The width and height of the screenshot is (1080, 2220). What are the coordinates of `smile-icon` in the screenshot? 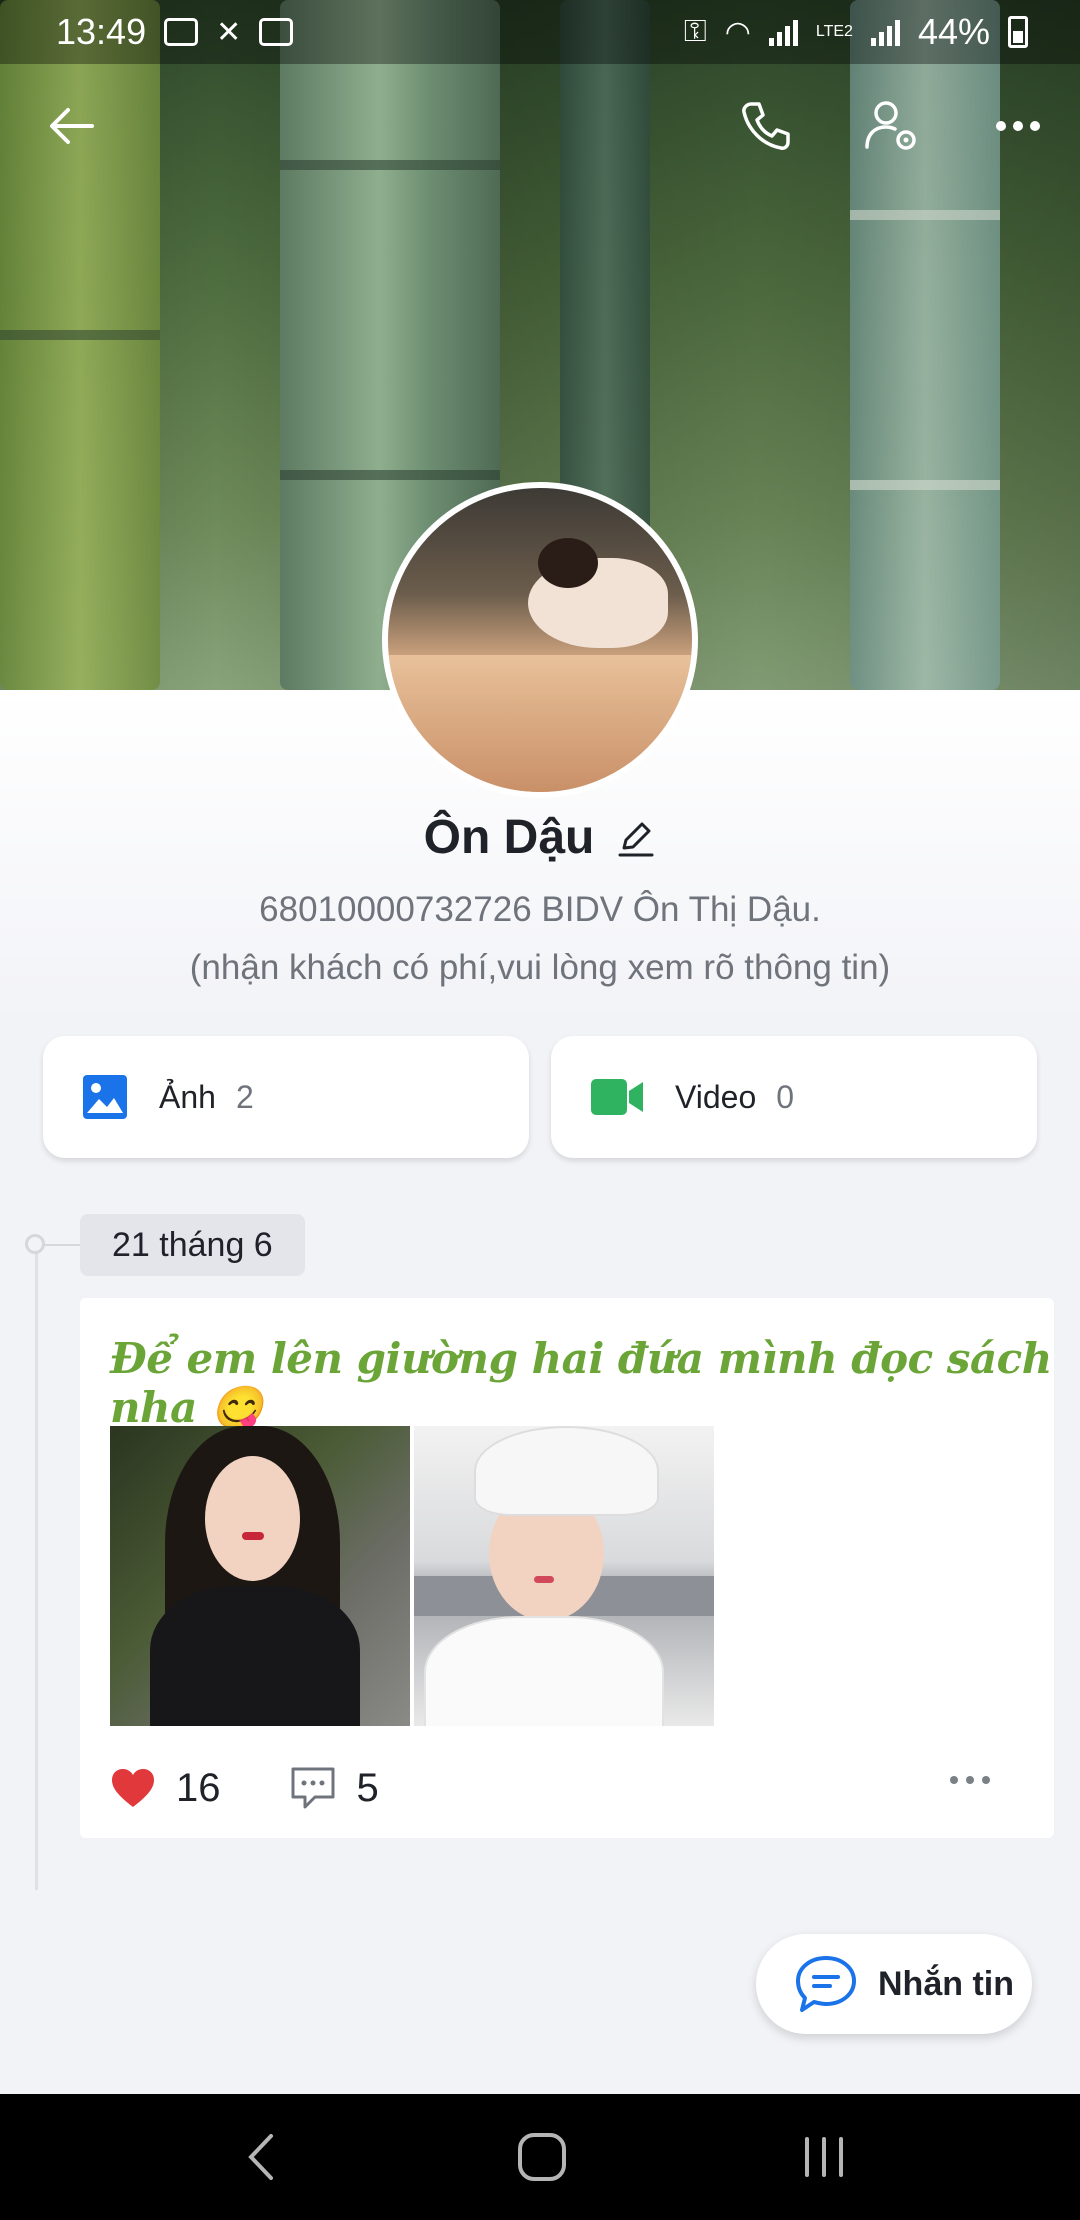 It's located at (276, 32).